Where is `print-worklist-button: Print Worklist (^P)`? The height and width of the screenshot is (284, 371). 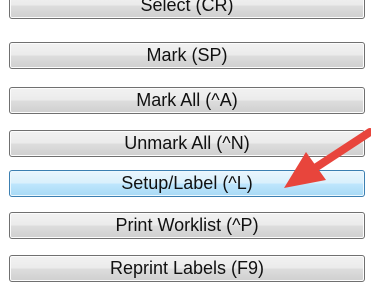 print-worklist-button: Print Worklist (^P) is located at coordinates (187, 225).